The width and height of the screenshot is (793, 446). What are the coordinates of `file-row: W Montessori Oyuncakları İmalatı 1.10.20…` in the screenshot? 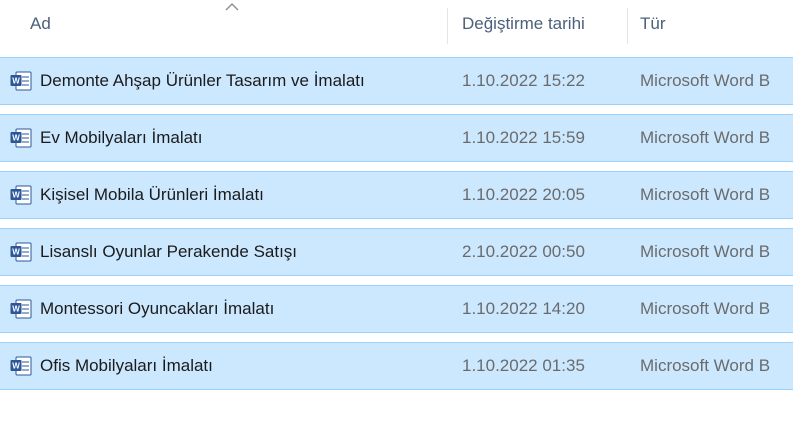 It's located at (396, 309).